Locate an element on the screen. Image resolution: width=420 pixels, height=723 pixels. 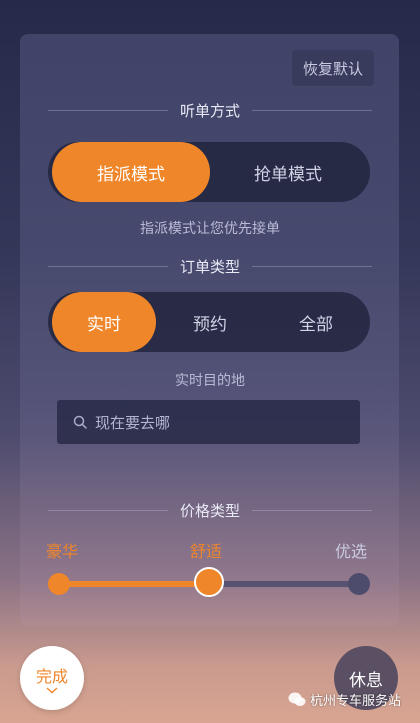
order-type-option-reservation: 预约 is located at coordinates (210, 322).